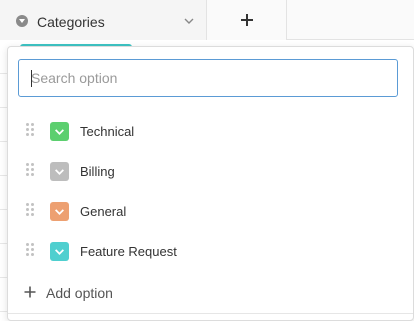 Image resolution: width=414 pixels, height=321 pixels. Describe the element at coordinates (22, 21) in the screenshot. I see `single-select-icon` at that location.